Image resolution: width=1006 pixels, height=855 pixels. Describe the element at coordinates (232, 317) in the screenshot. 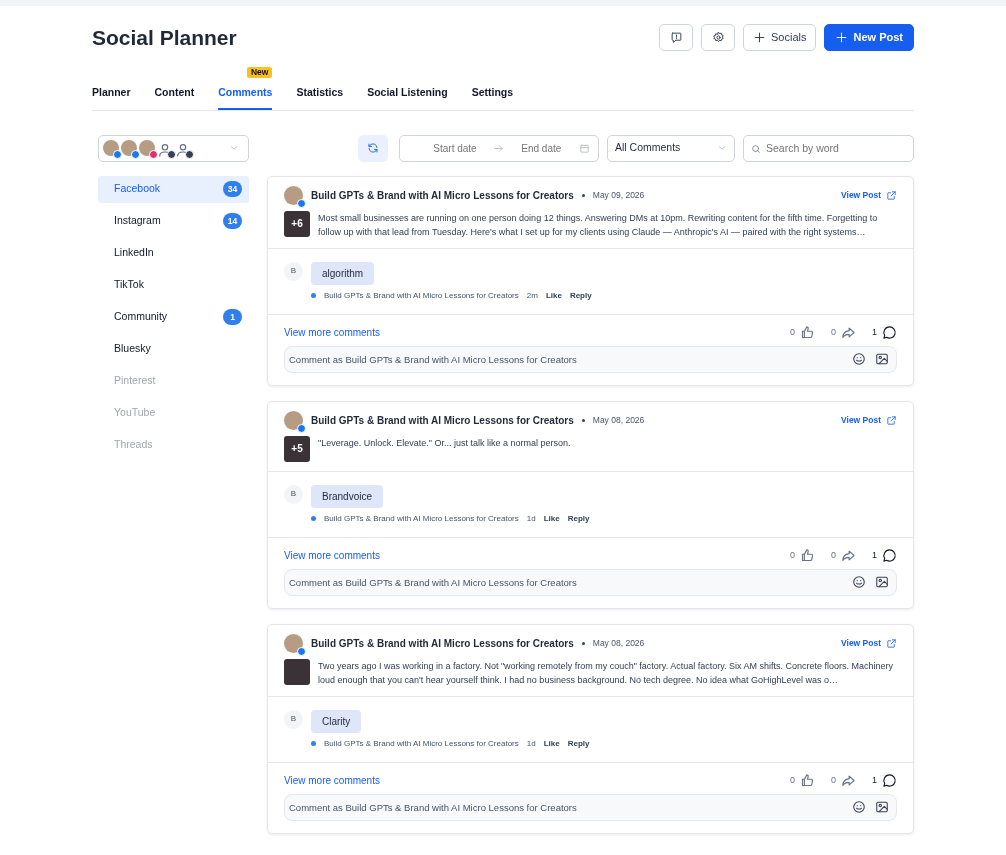

I see `count-badge: 1` at that location.